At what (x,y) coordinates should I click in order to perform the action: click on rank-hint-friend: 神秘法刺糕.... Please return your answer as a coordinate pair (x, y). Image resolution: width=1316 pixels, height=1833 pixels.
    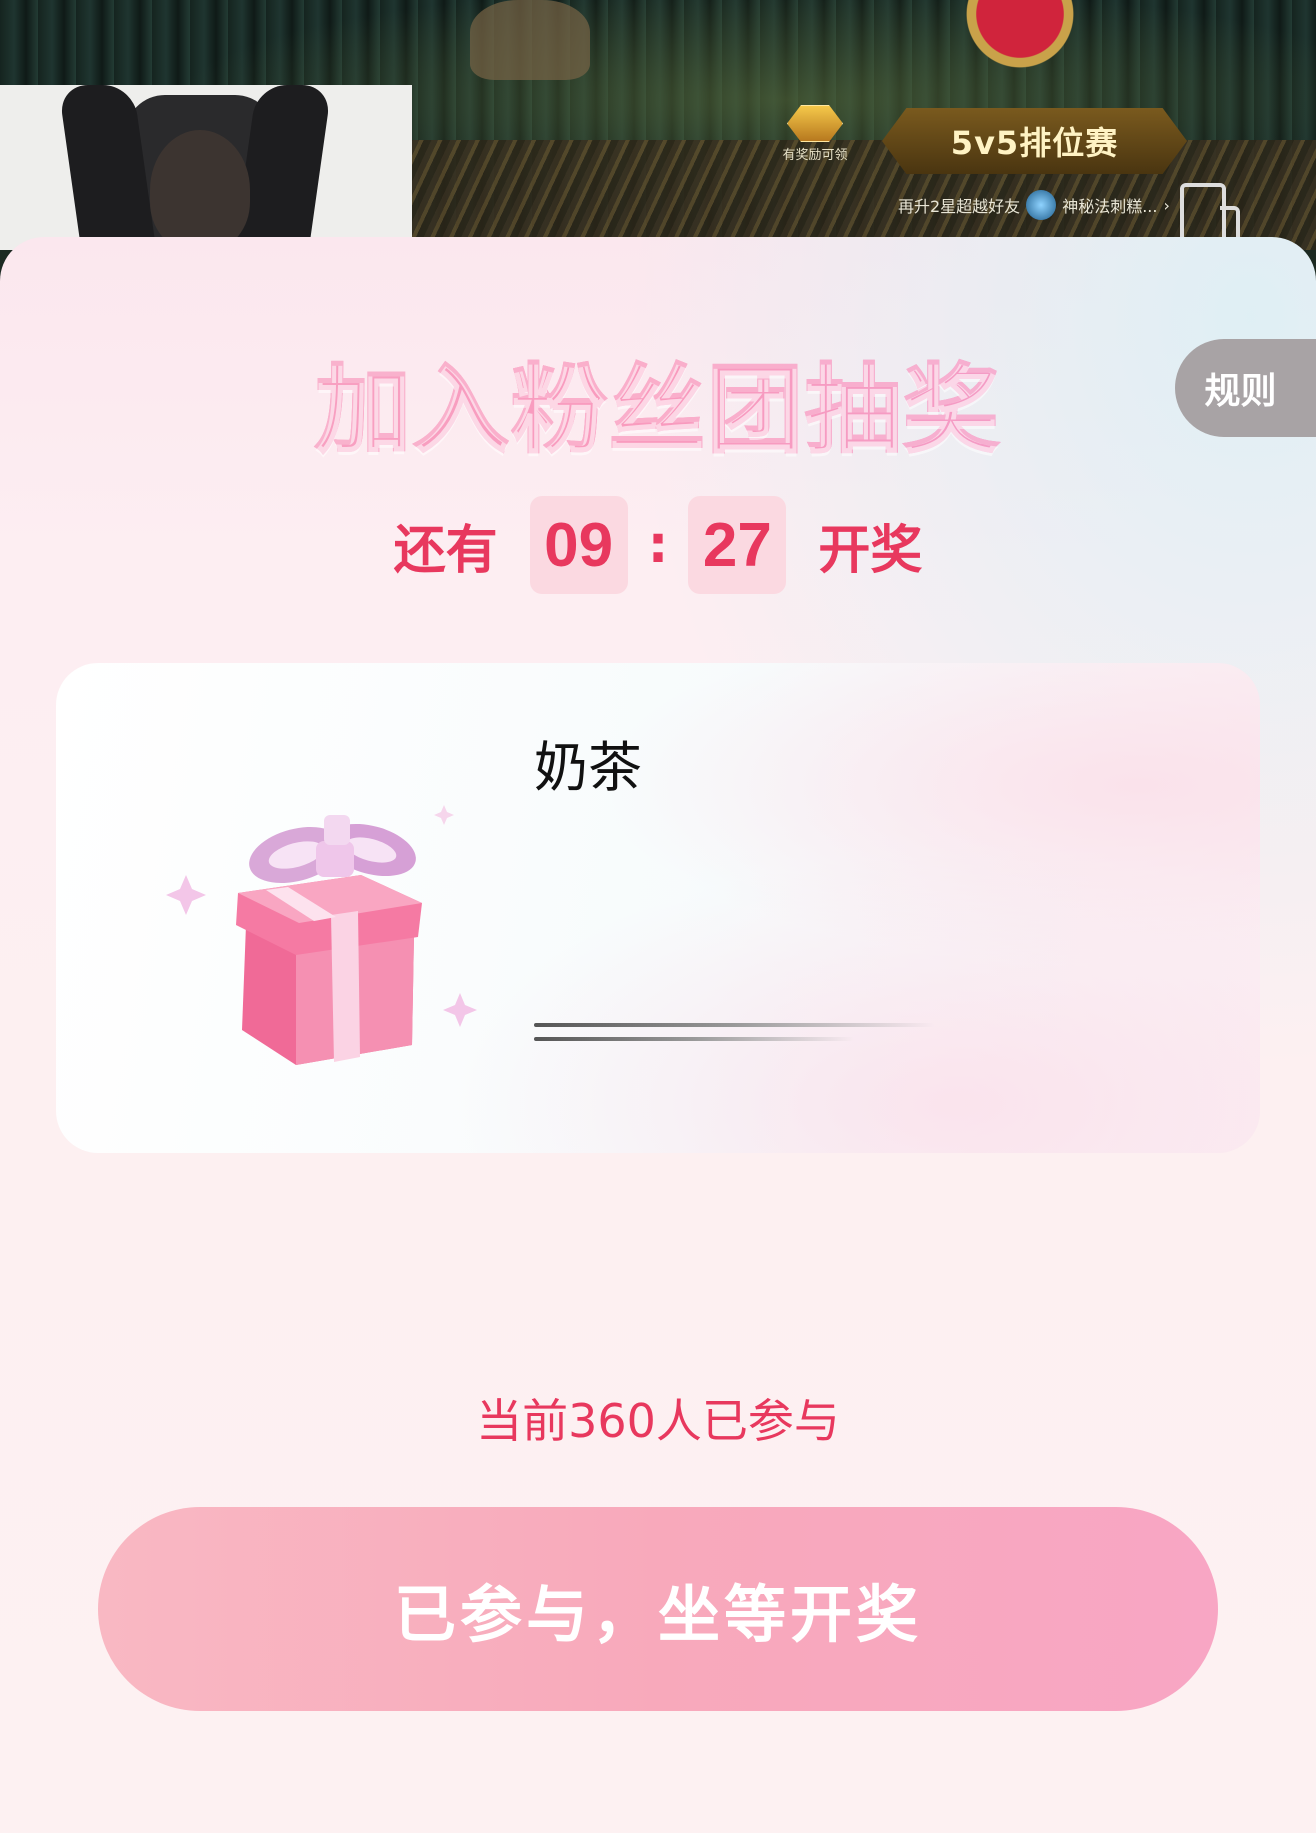
    Looking at the image, I should click on (1110, 206).